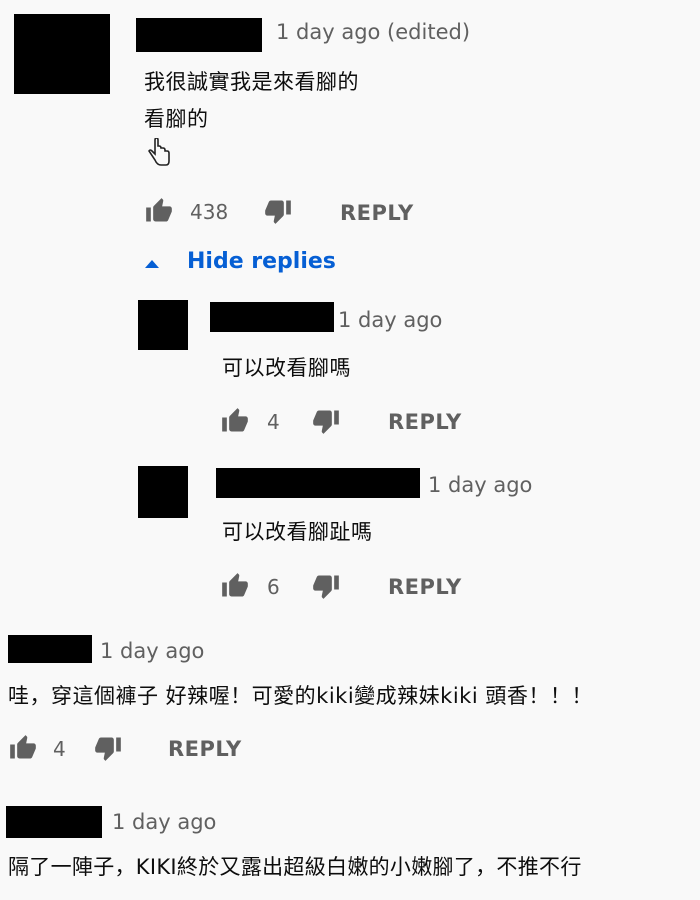 This screenshot has height=900, width=700. What do you see at coordinates (209, 212) in the screenshot?
I see `like-count: 438` at bounding box center [209, 212].